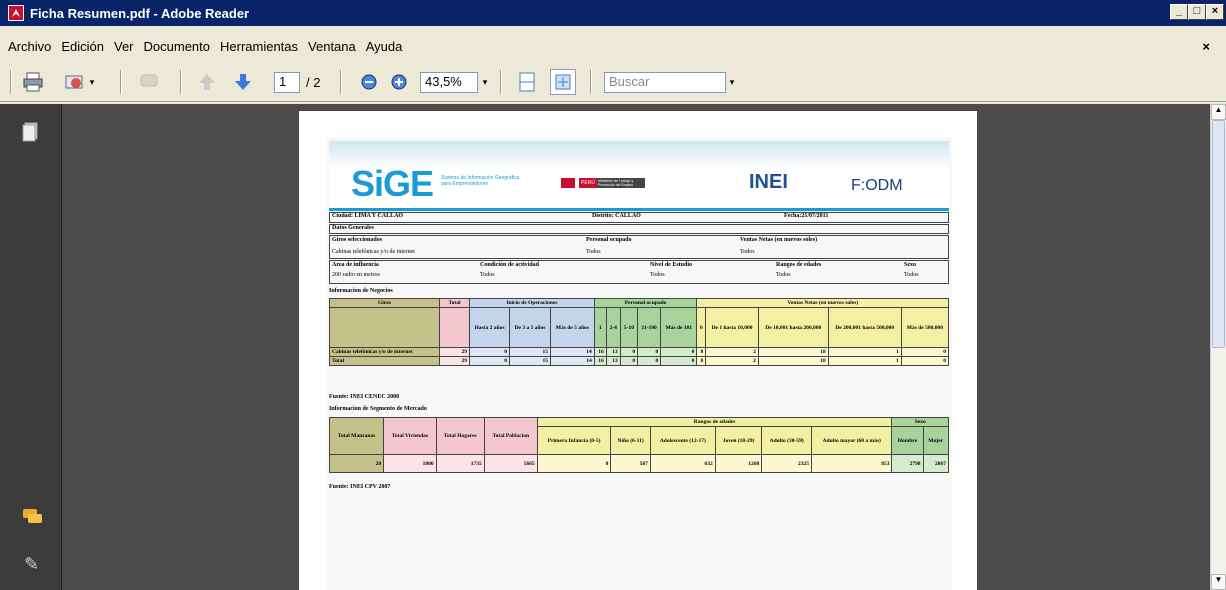 Image resolution: width=1226 pixels, height=590 pixels. Describe the element at coordinates (31, 134) in the screenshot. I see `pages-icon` at that location.